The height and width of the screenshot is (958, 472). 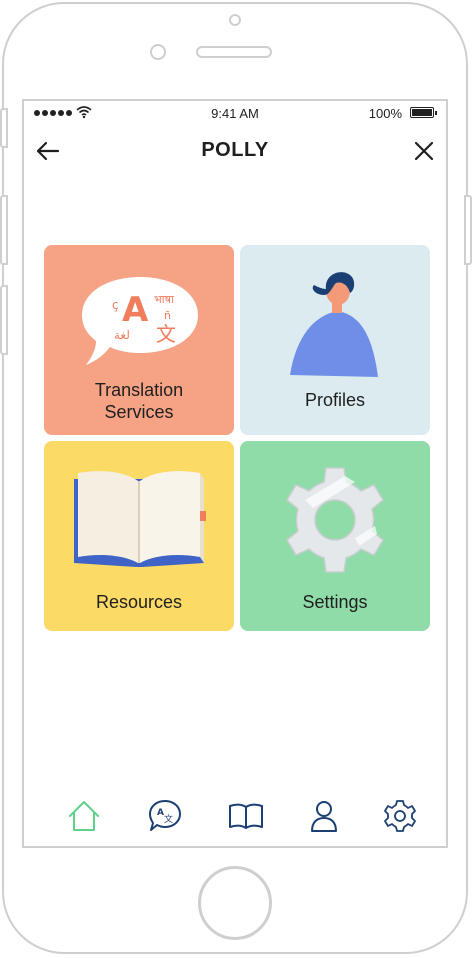 I want to click on user-icon, so click(x=324, y=816).